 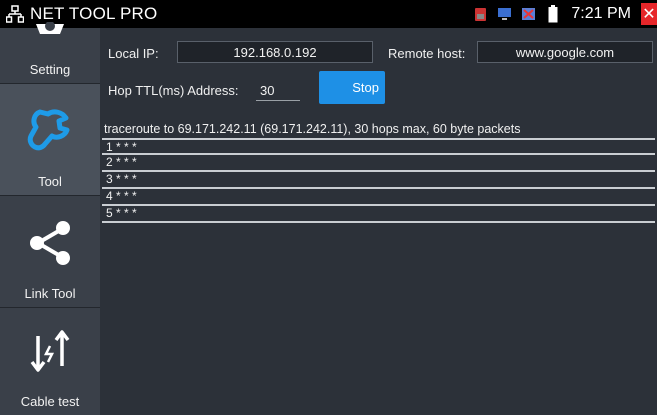 I want to click on sidebar-item-link-tool: Link Tool, so click(x=50, y=252).